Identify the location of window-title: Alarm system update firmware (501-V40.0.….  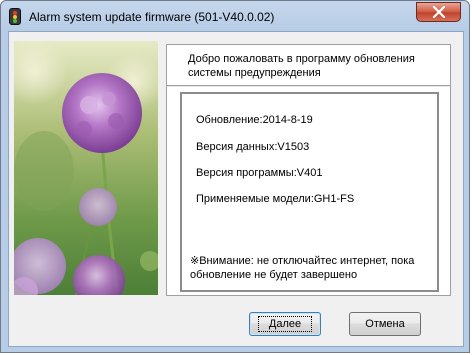
(152, 17).